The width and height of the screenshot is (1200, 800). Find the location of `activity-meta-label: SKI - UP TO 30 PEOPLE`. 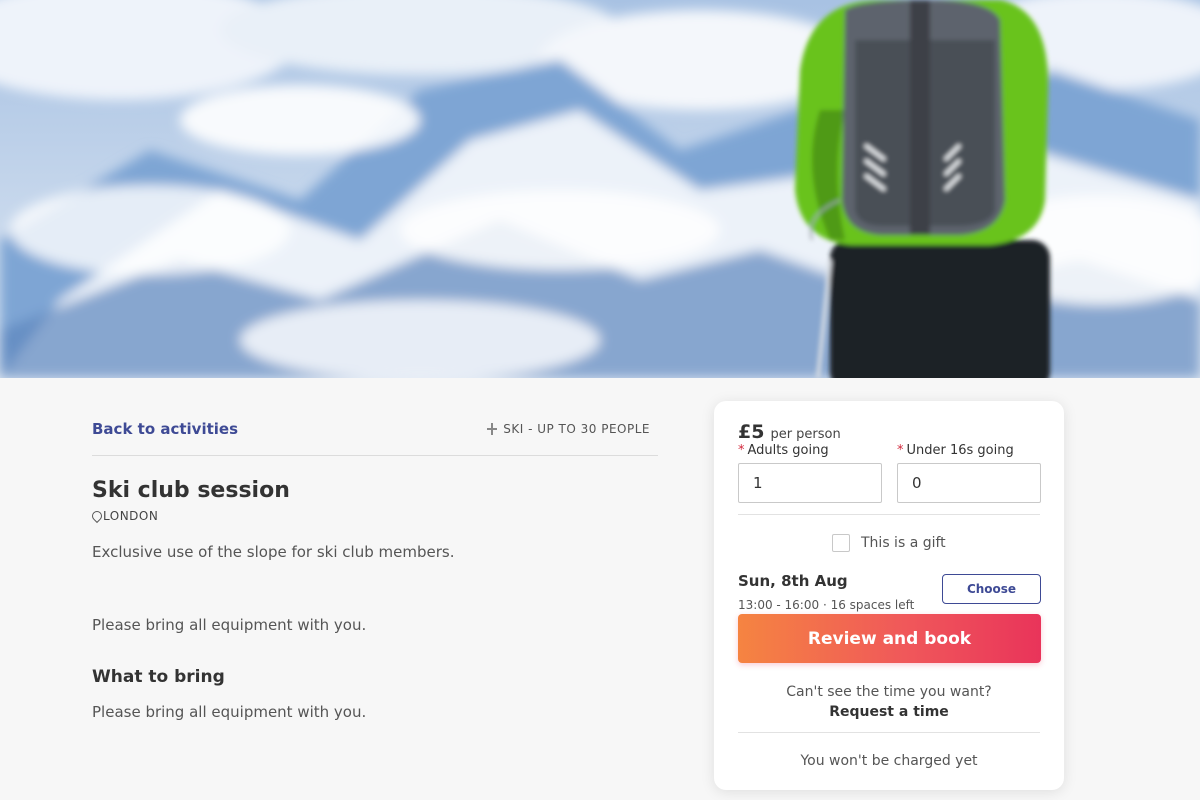

activity-meta-label: SKI - UP TO 30 PEOPLE is located at coordinates (576, 429).